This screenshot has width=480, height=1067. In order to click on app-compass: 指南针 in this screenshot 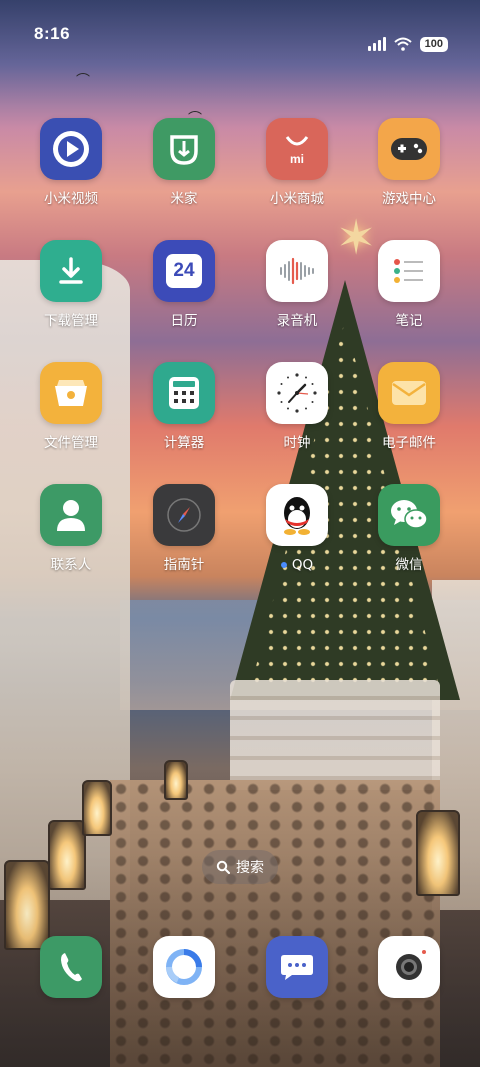, I will do `click(184, 529)`.